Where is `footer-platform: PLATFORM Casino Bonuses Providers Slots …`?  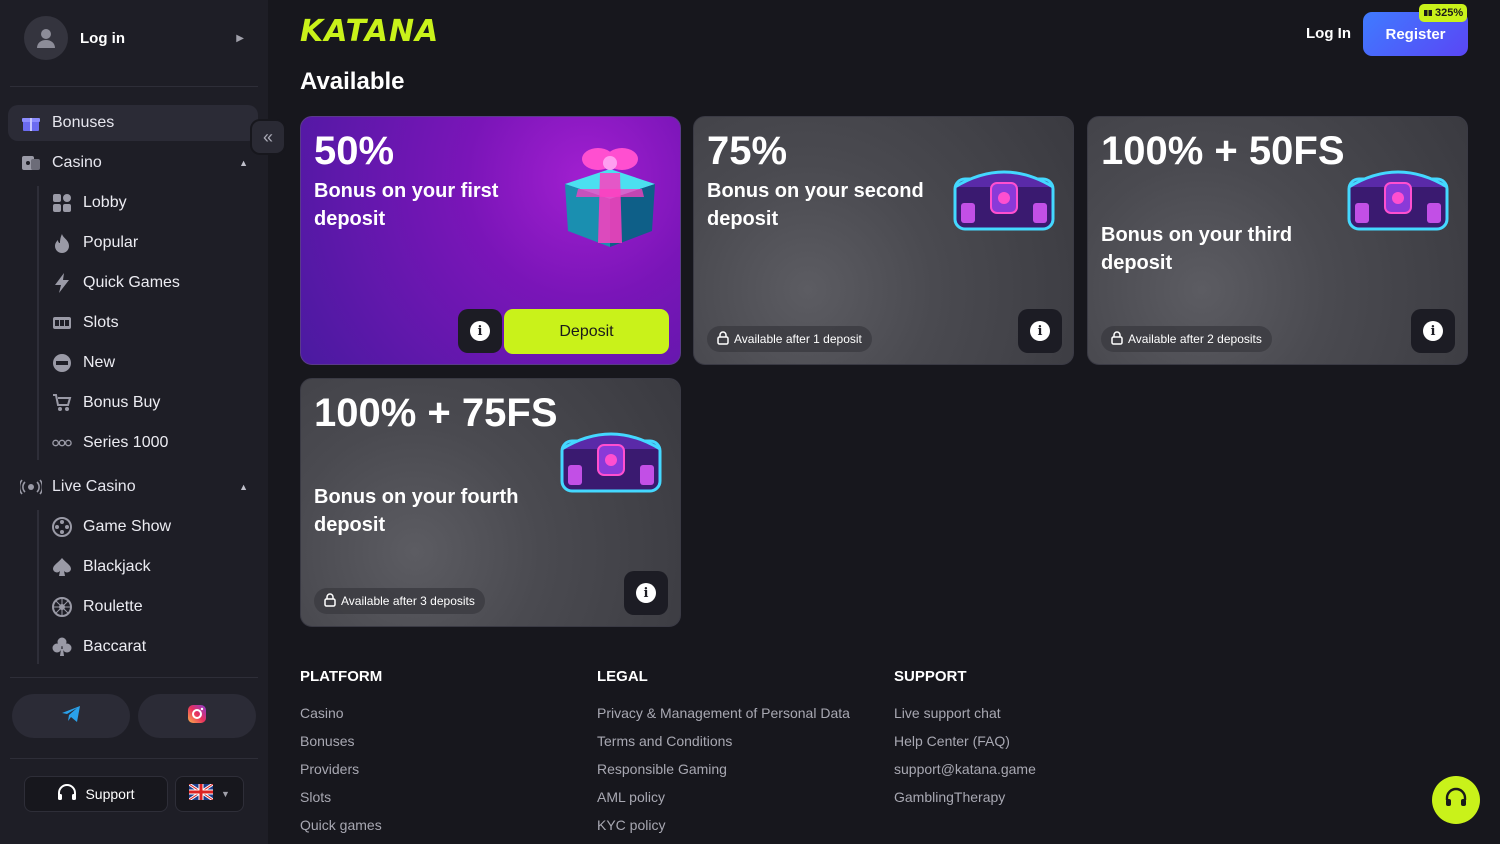 footer-platform: PLATFORM Casino Bonuses Providers Slots … is located at coordinates (341, 753).